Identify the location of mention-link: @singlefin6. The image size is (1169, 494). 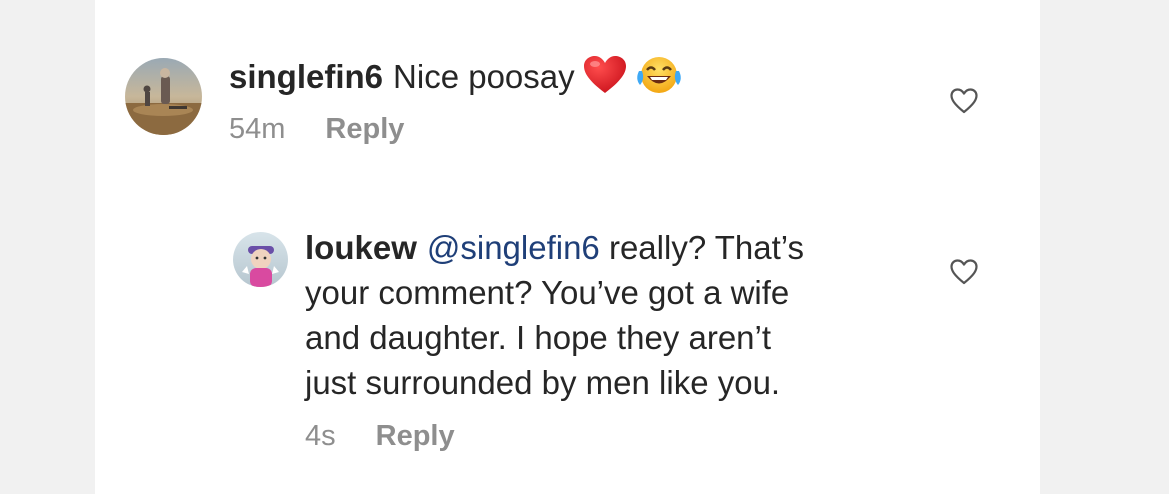
(513, 247).